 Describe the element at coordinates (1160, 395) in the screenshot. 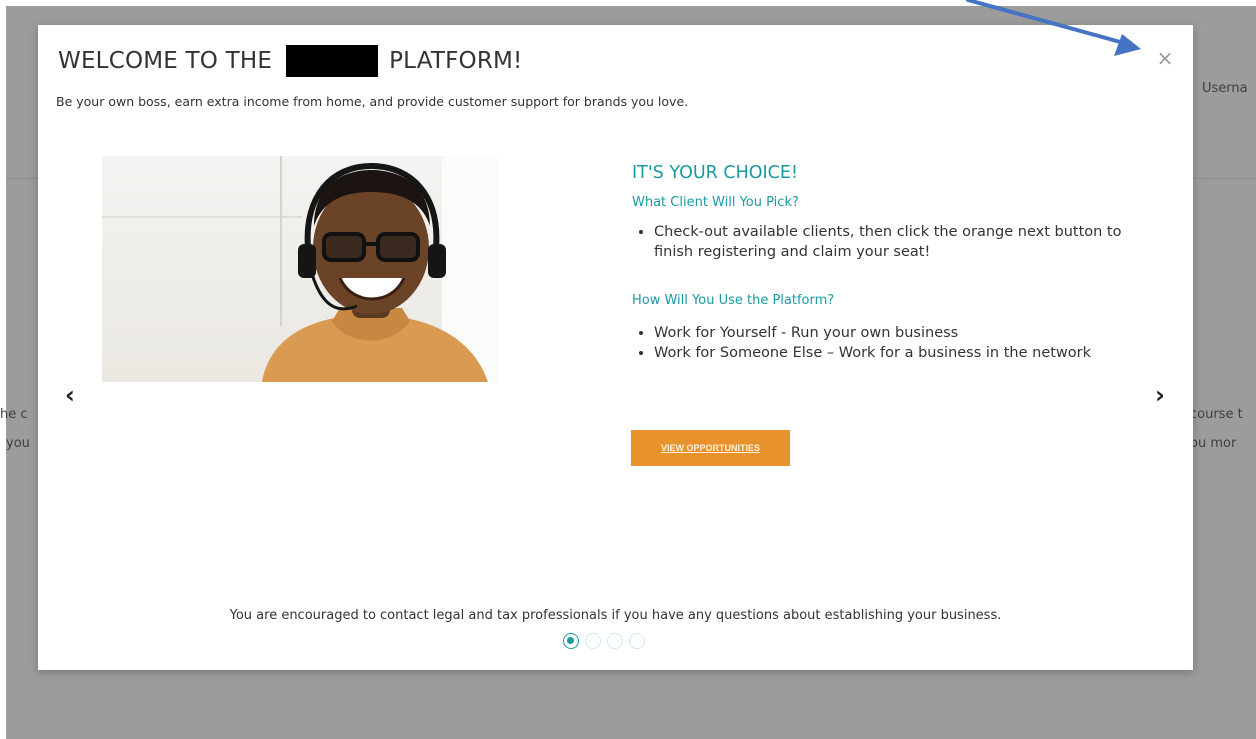

I see `carousel-next-icon: ›` at that location.